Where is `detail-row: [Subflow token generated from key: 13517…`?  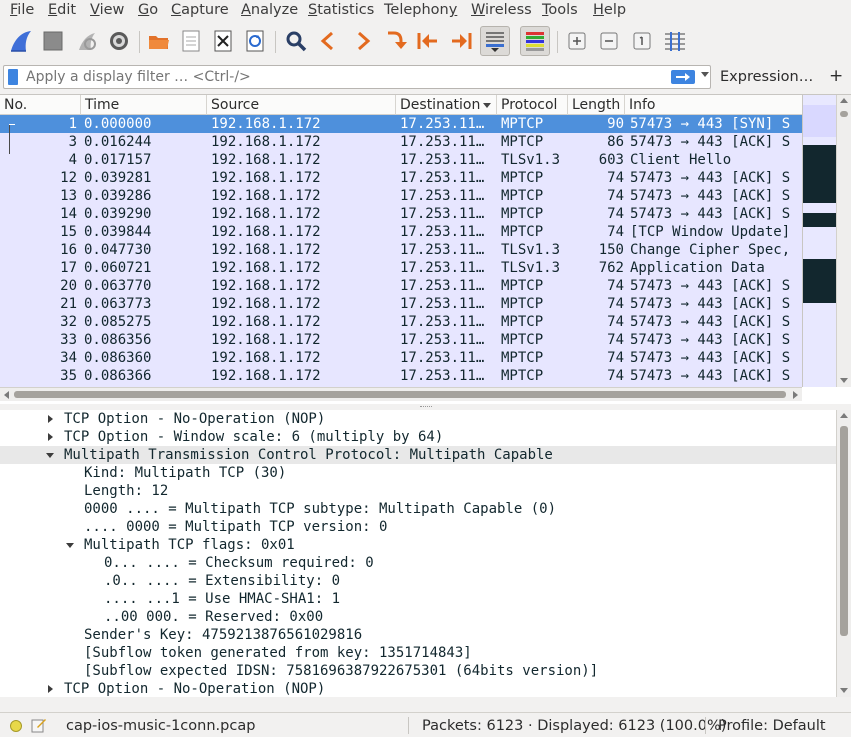 detail-row: [Subflow token generated from key: 13517… is located at coordinates (418, 653).